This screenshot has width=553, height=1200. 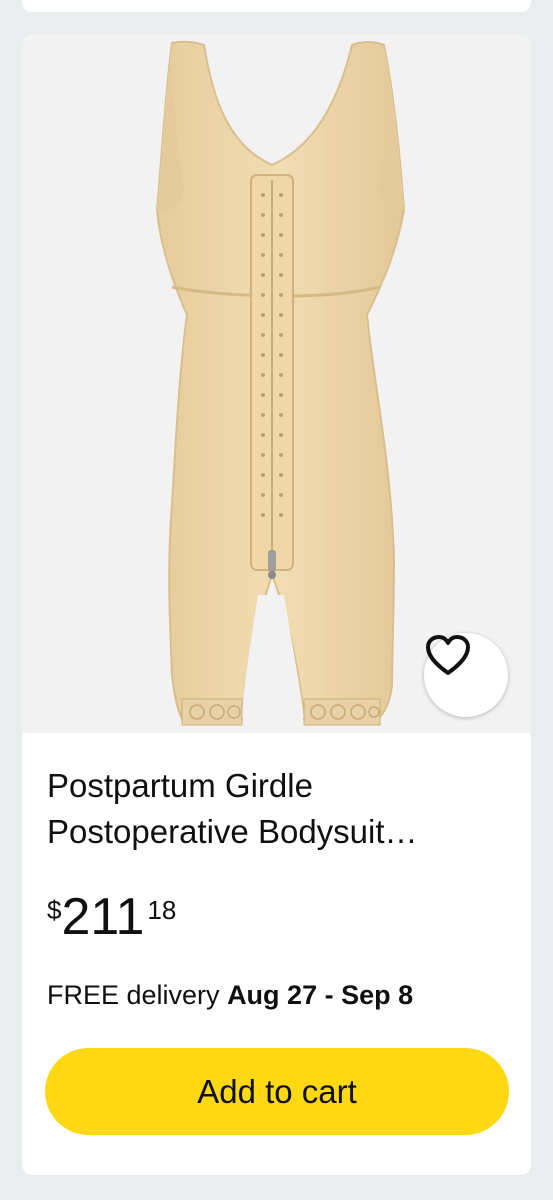 I want to click on delivery-dates: Aug 27 - Sep 8, so click(x=320, y=995).